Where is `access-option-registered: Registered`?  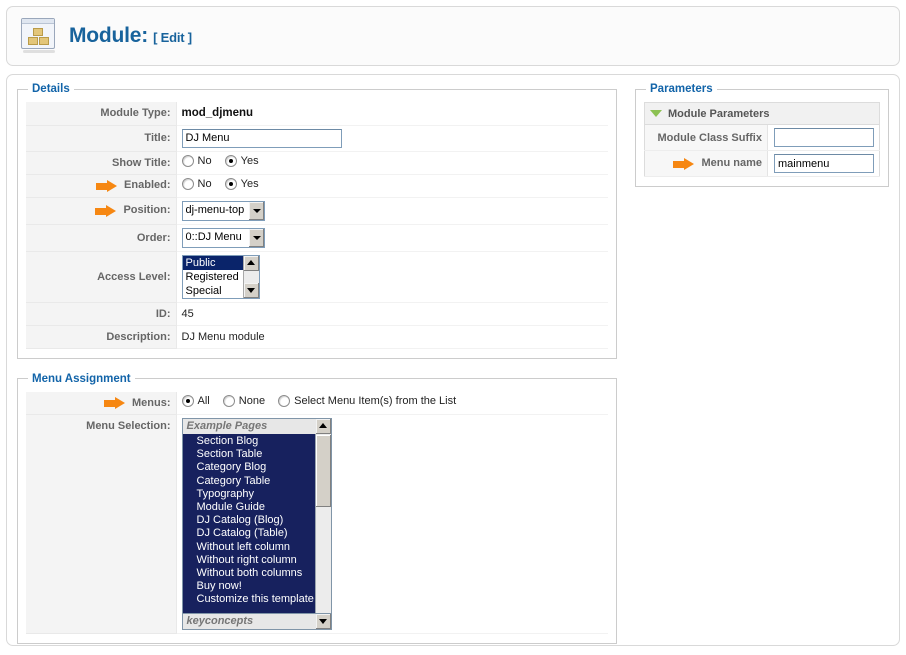 access-option-registered: Registered is located at coordinates (213, 277).